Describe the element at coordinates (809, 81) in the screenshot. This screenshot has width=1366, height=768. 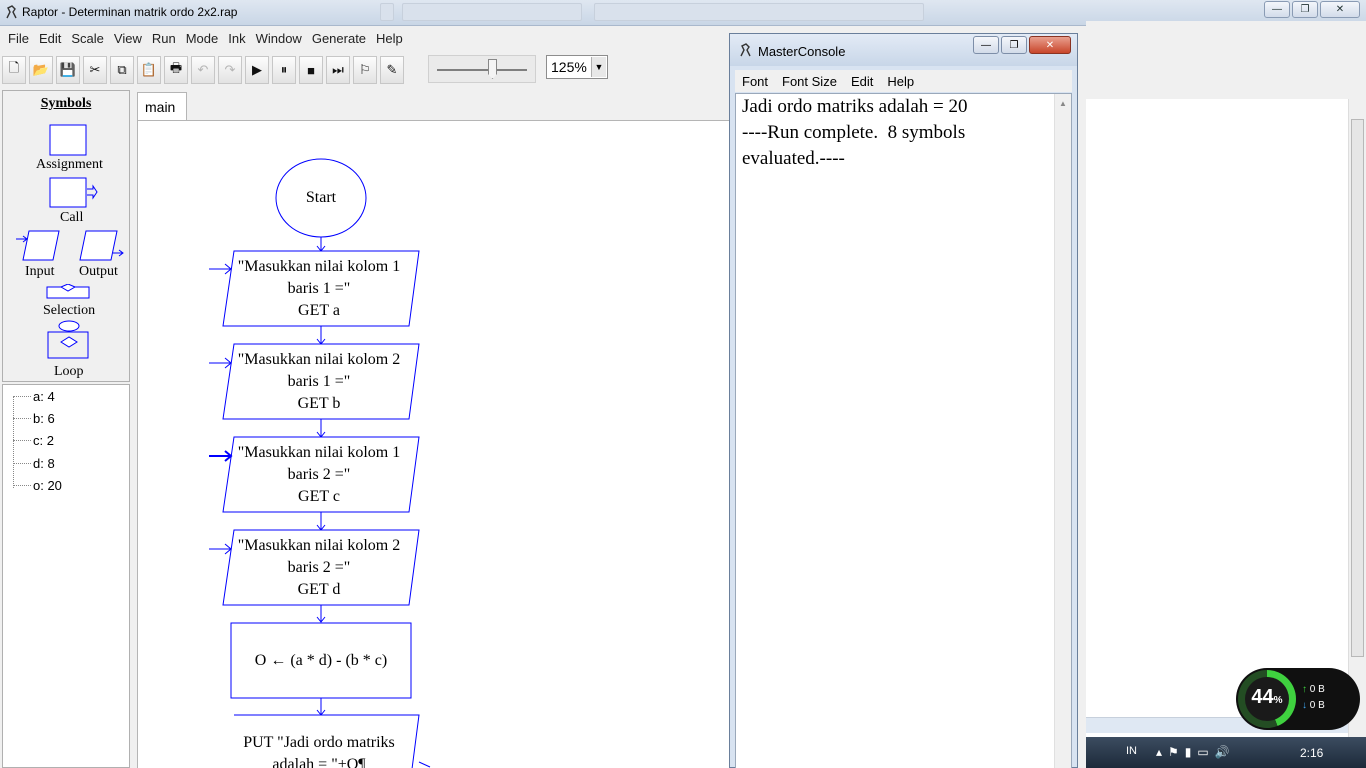
I see `console-menu-font-size: Font Size` at that location.